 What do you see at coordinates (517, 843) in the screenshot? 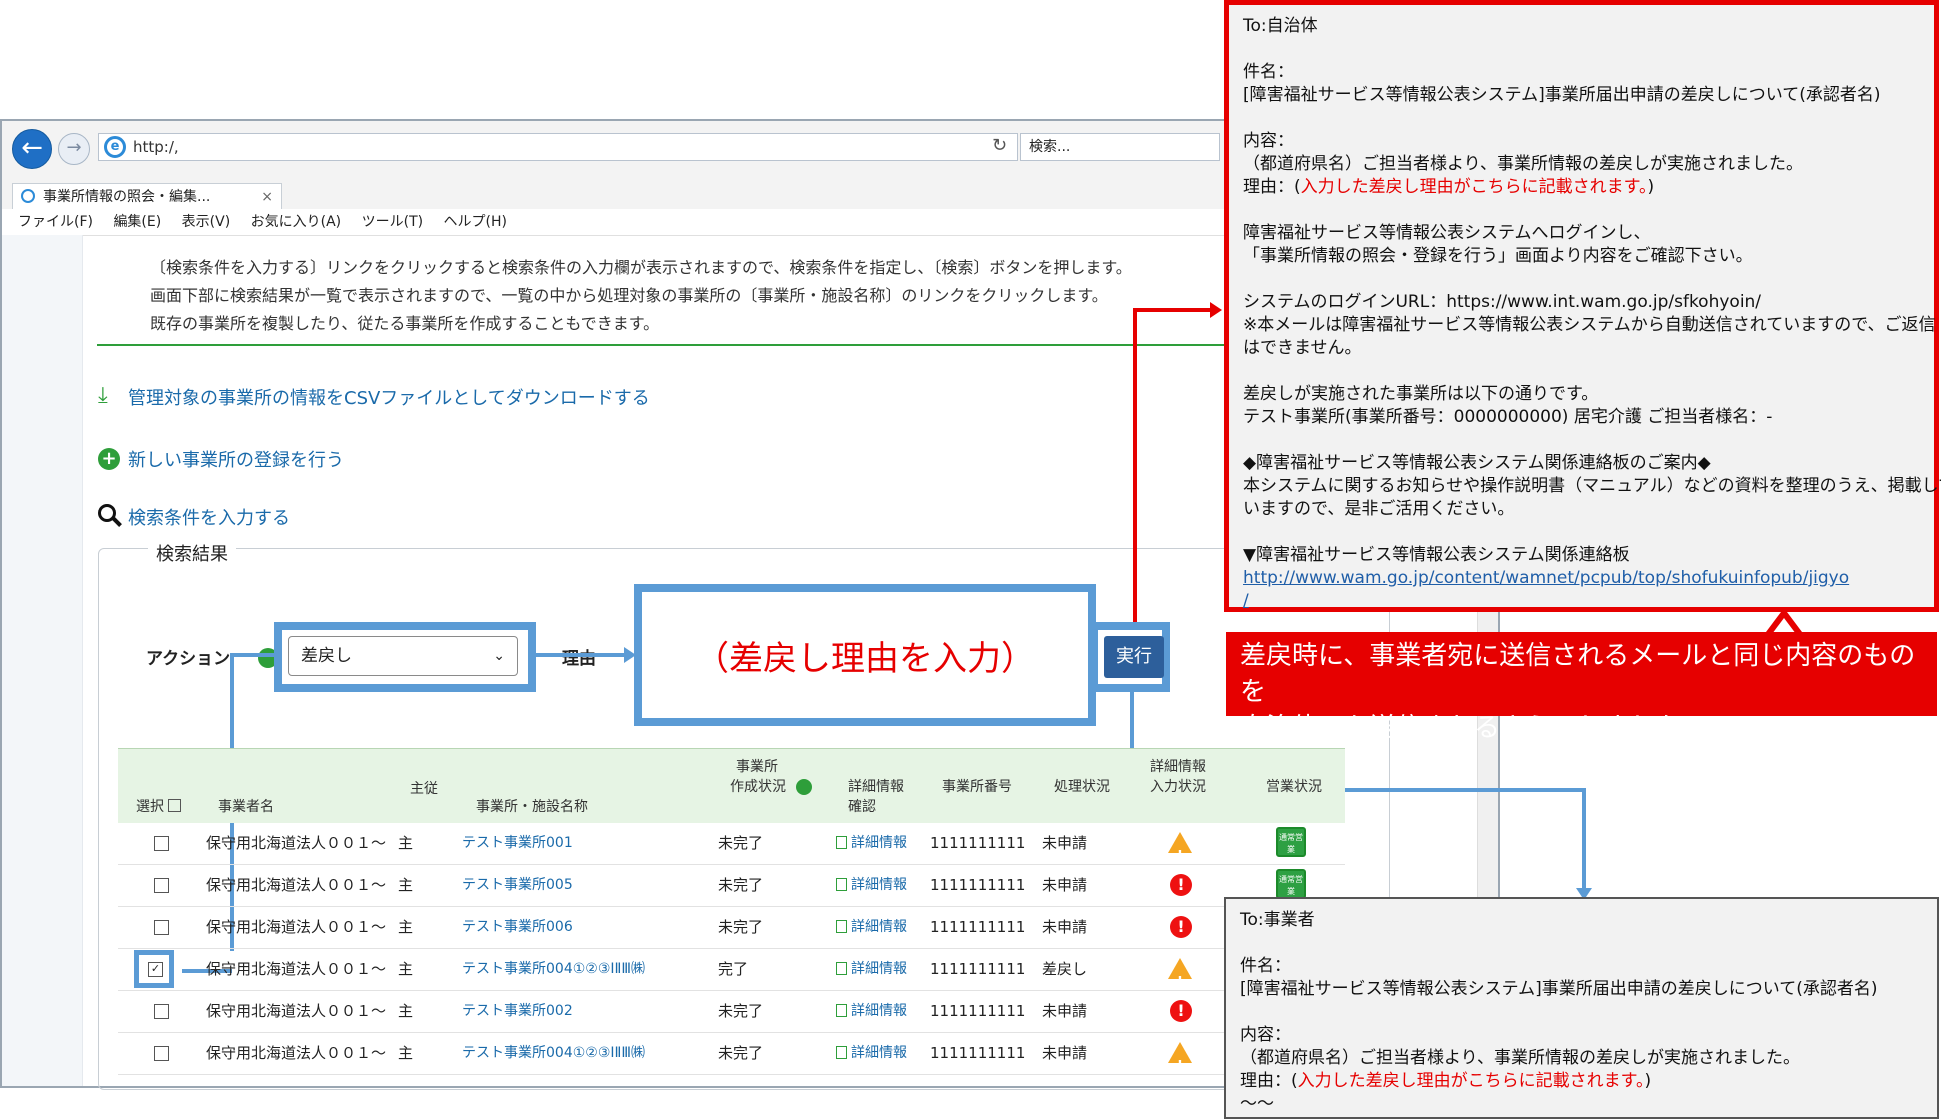
I see `facility-link: テスト事業所001` at bounding box center [517, 843].